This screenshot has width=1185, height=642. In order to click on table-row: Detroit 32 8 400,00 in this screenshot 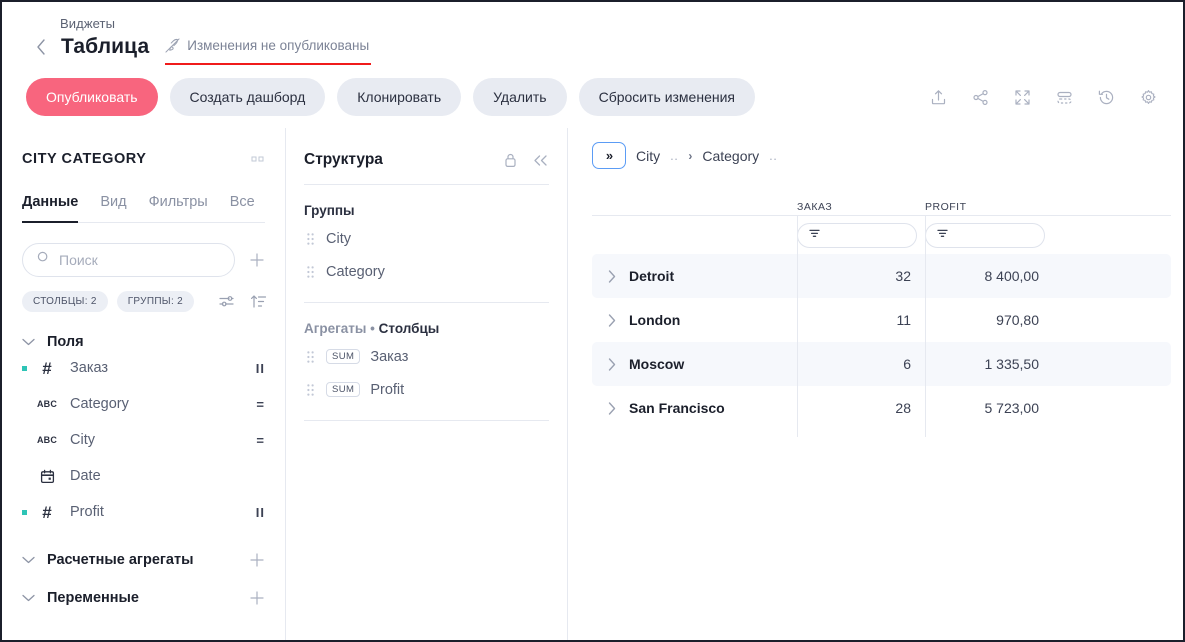, I will do `click(881, 276)`.